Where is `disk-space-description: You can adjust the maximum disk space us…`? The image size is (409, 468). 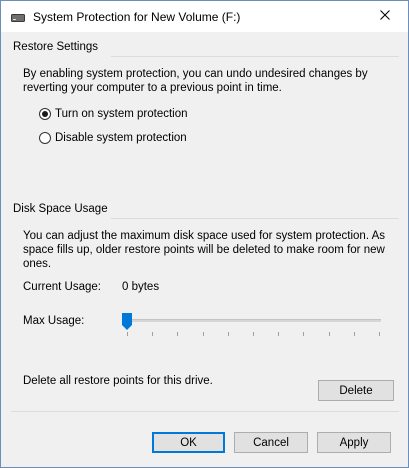 disk-space-description: You can adjust the maximum disk space us… is located at coordinates (204, 250).